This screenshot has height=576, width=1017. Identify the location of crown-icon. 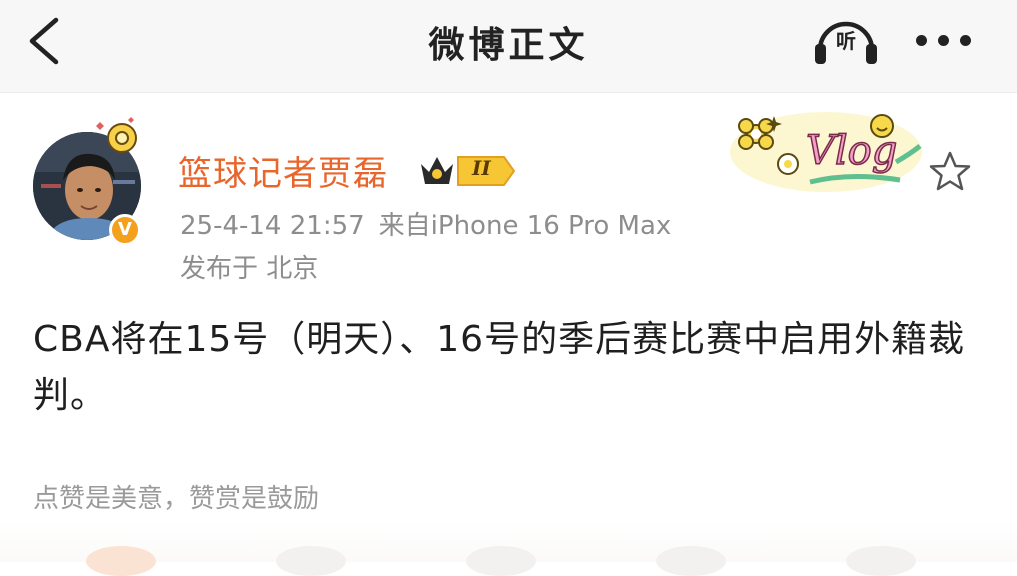
(468, 171).